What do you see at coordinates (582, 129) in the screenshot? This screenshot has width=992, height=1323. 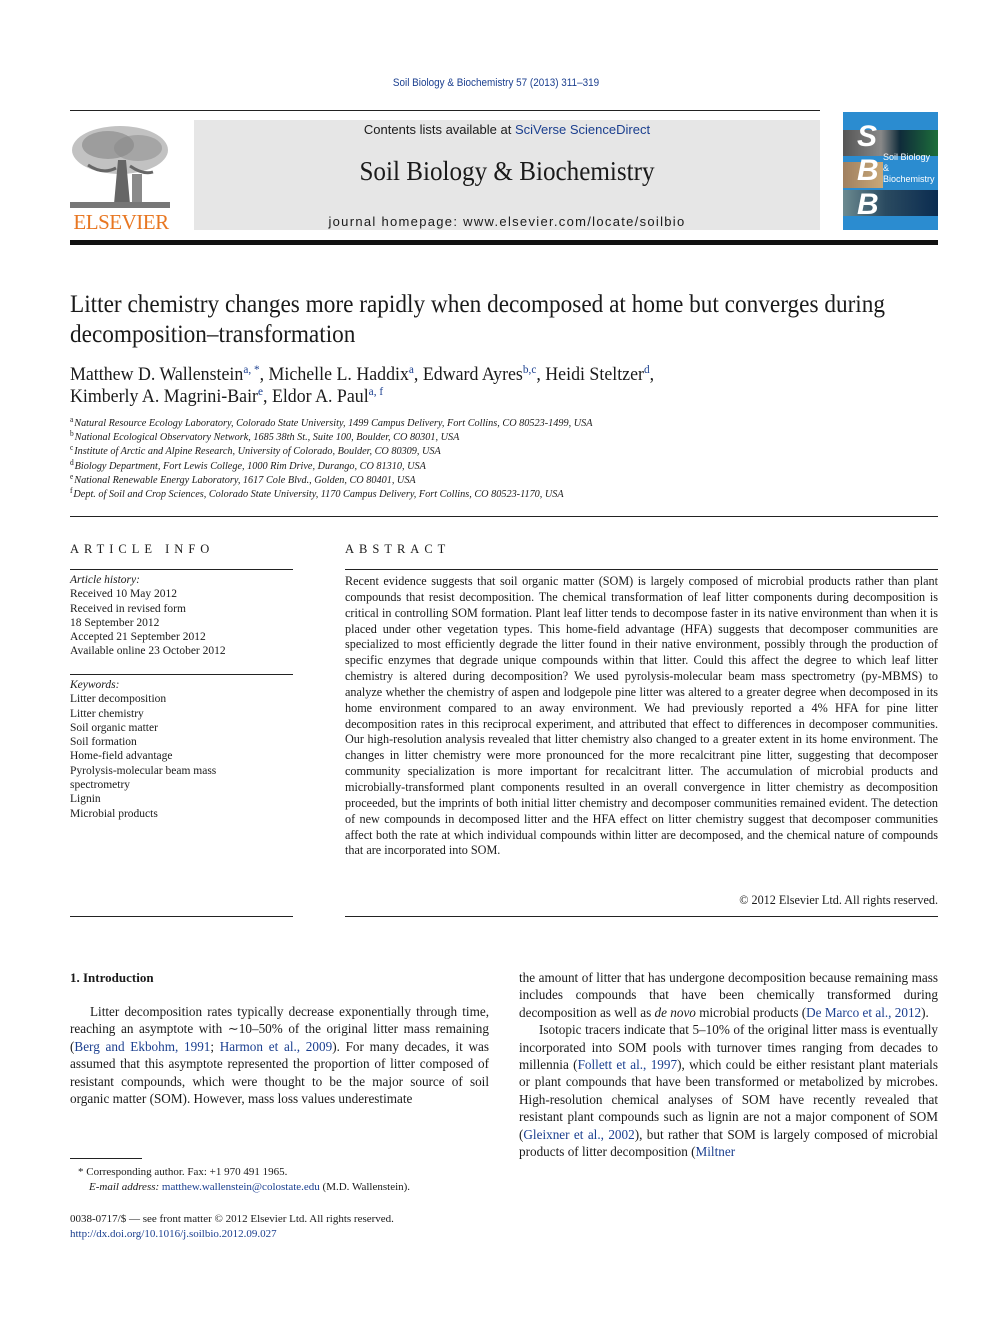 I see `sciencedirect-link: SciVerse ScienceDirect` at bounding box center [582, 129].